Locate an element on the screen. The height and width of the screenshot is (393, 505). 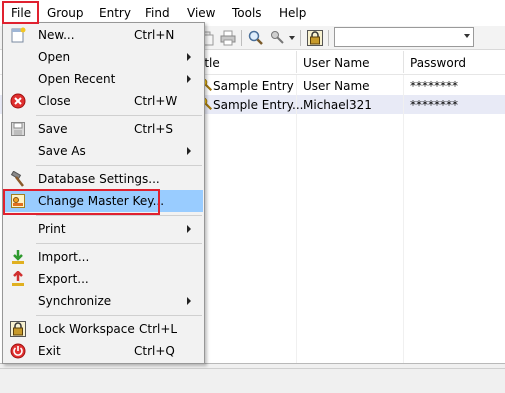
menu-item-open-recent: Open Recent is located at coordinates (103, 79).